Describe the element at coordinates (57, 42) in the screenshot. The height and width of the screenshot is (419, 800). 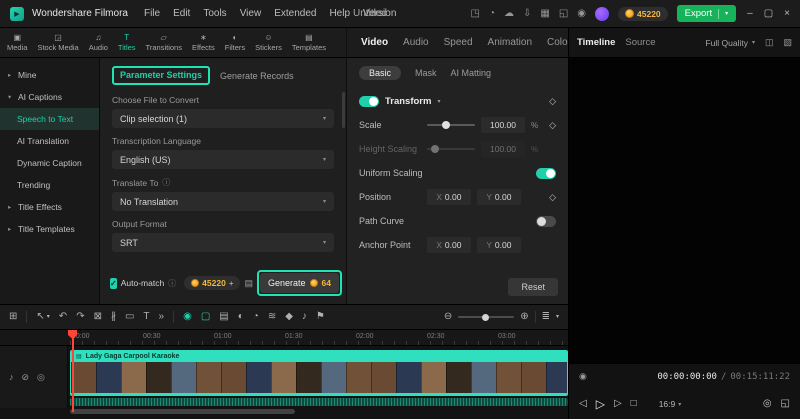
I see `media-tab-stock-media: ◲ Stock Media` at that location.